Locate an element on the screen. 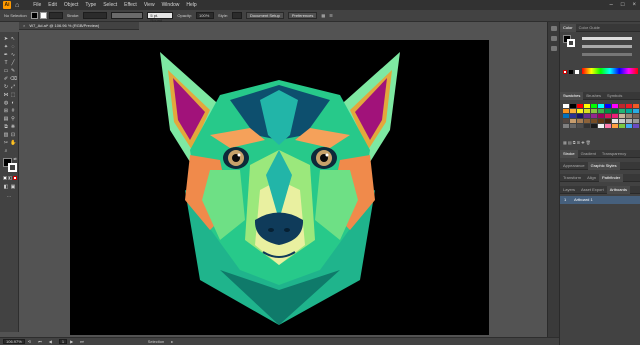 Image resolution: width=640 pixels, height=345 pixels. free-transform-tool-icon: ⬚ is located at coordinates (13, 95).